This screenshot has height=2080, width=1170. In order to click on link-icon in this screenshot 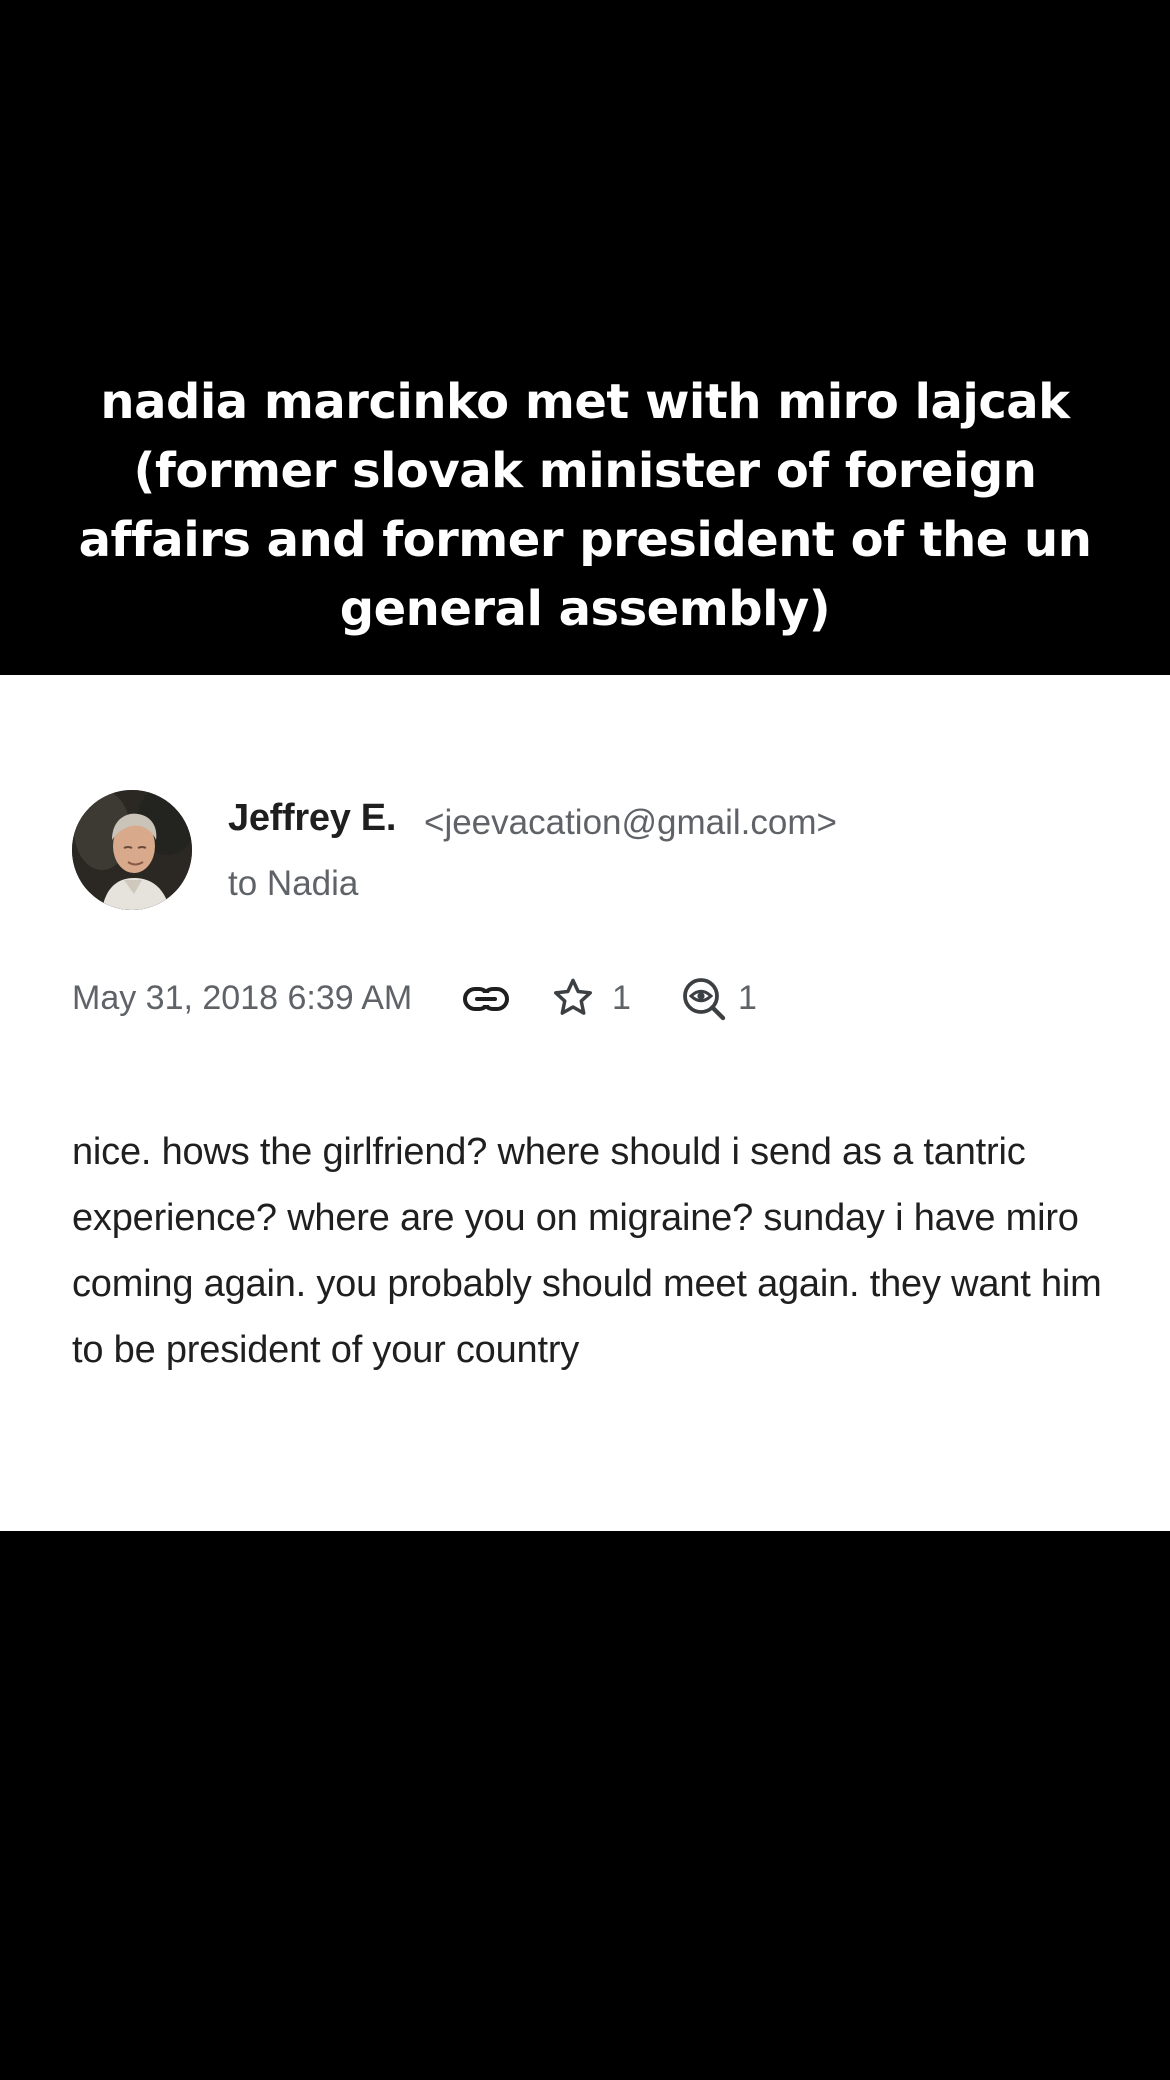, I will do `click(486, 999)`.